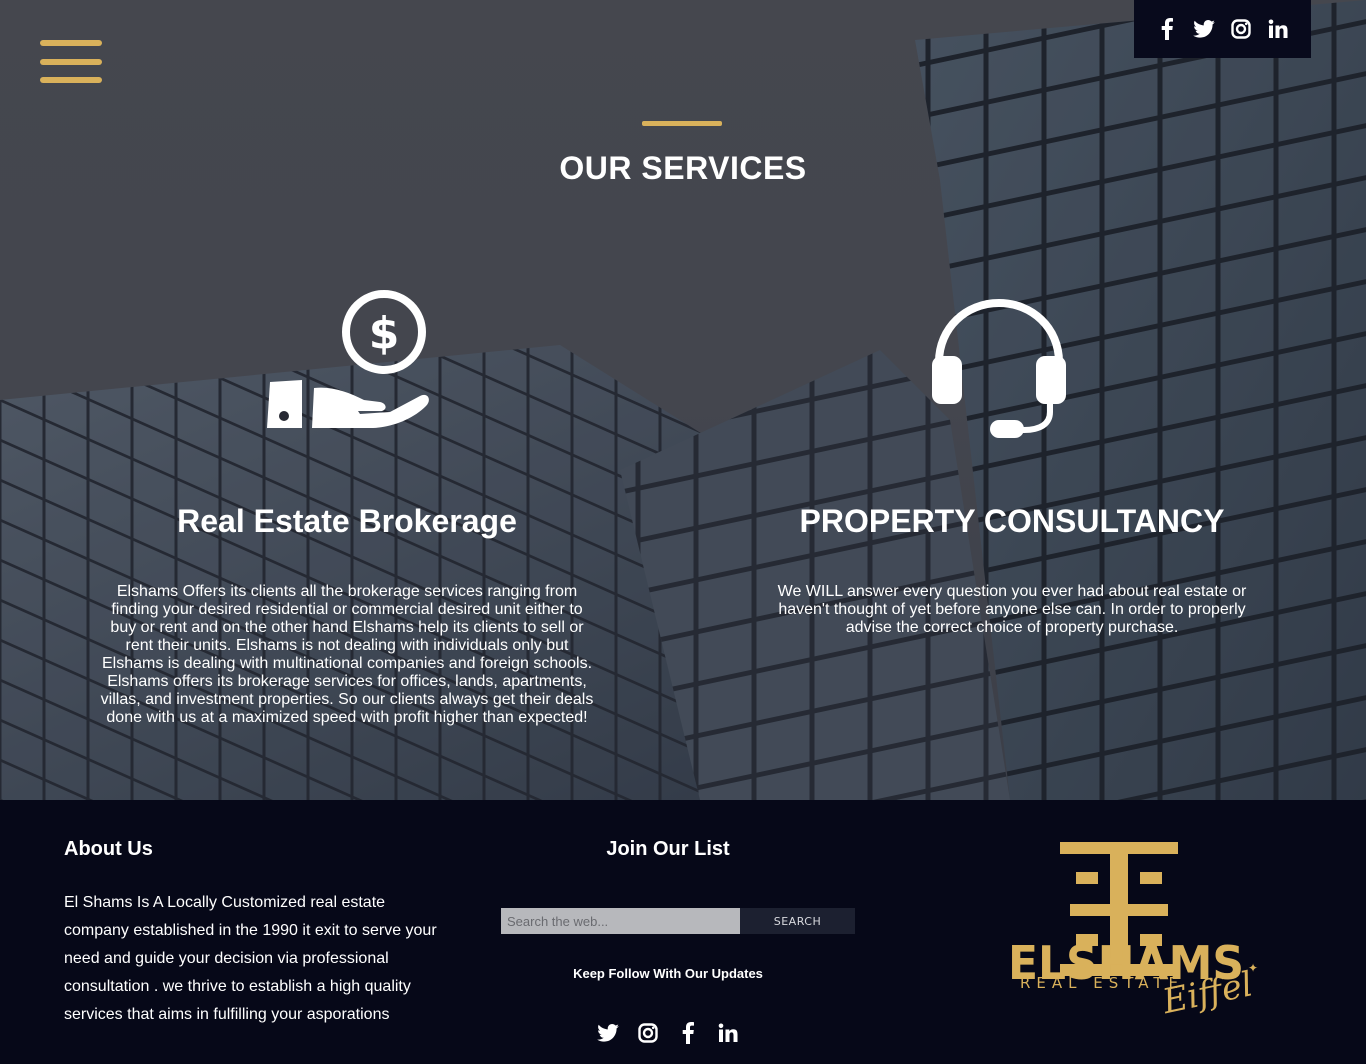 The image size is (1366, 1064). Describe the element at coordinates (668, 1033) in the screenshot. I see `footer-social-links` at that location.